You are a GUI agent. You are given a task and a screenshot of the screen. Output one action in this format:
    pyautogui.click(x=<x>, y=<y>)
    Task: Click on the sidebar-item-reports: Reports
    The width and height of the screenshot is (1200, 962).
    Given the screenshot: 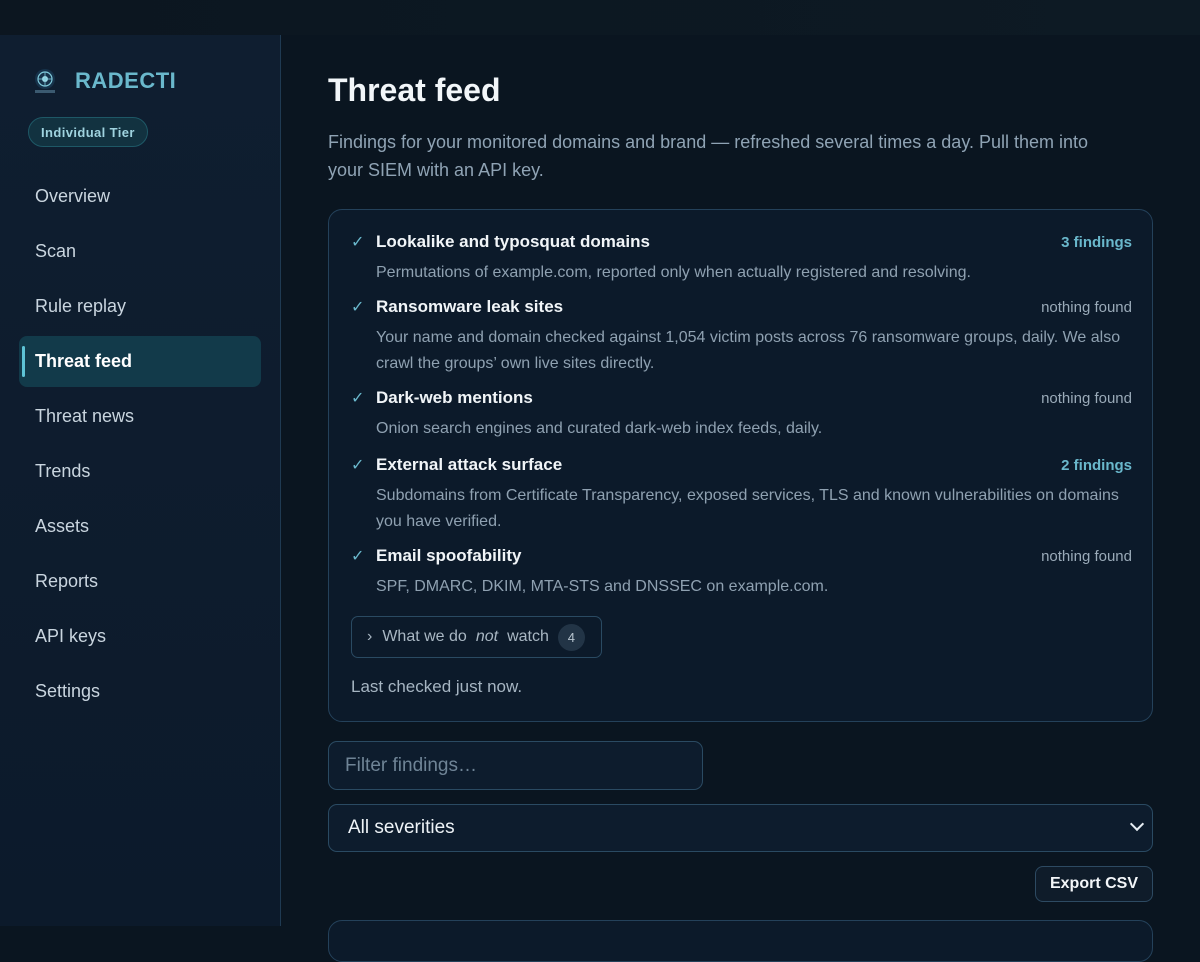 What is the action you would take?
    pyautogui.click(x=140, y=581)
    